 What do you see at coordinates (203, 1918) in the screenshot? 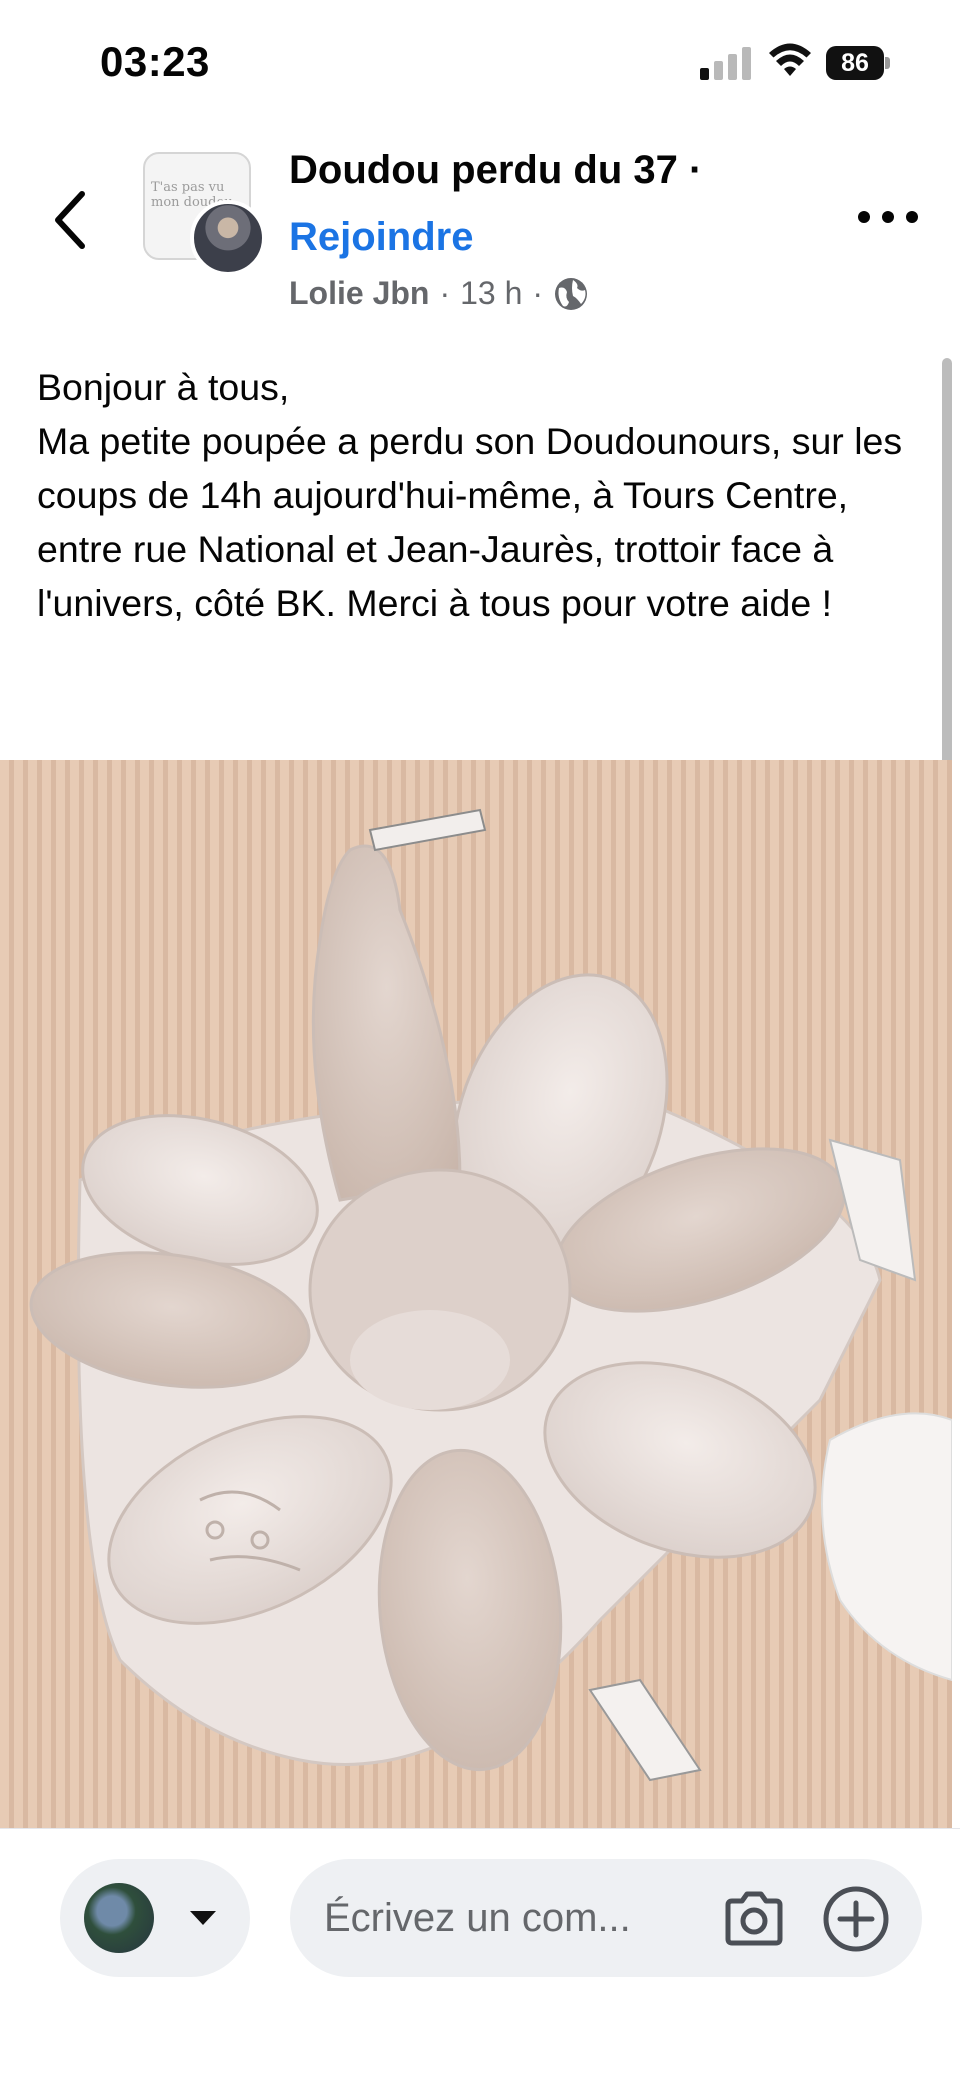
I see `caret-down-icon` at bounding box center [203, 1918].